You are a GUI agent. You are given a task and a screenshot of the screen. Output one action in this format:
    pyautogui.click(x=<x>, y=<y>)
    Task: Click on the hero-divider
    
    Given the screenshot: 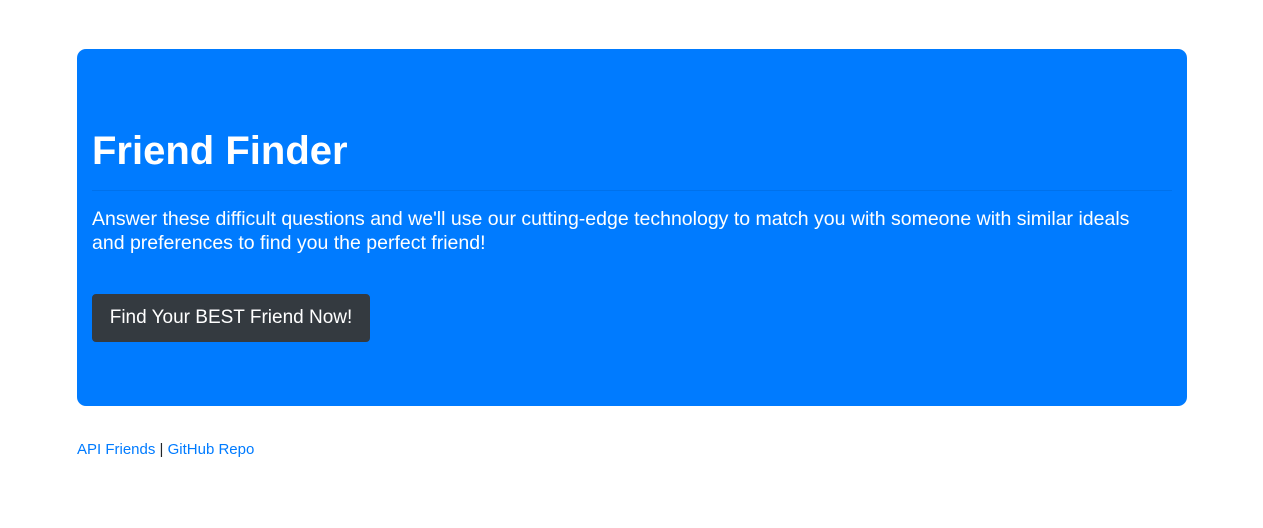 What is the action you would take?
    pyautogui.click(x=632, y=190)
    